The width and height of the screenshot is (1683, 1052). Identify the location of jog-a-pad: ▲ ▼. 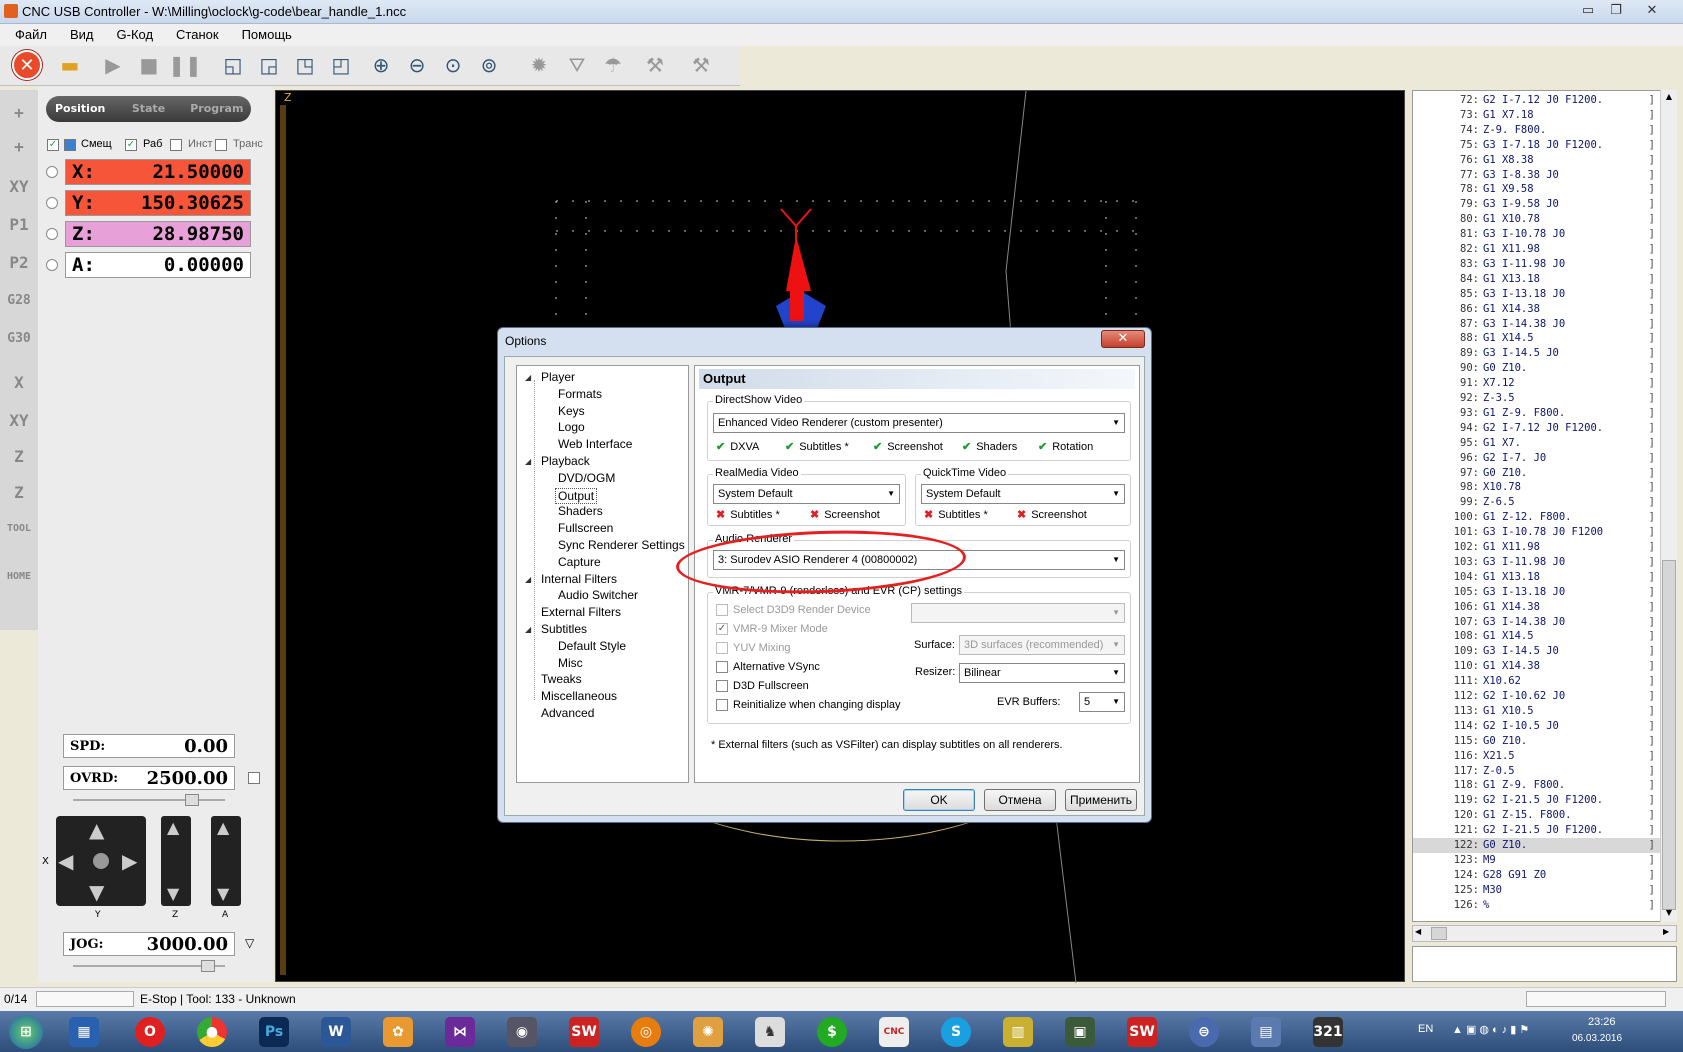
(226, 861).